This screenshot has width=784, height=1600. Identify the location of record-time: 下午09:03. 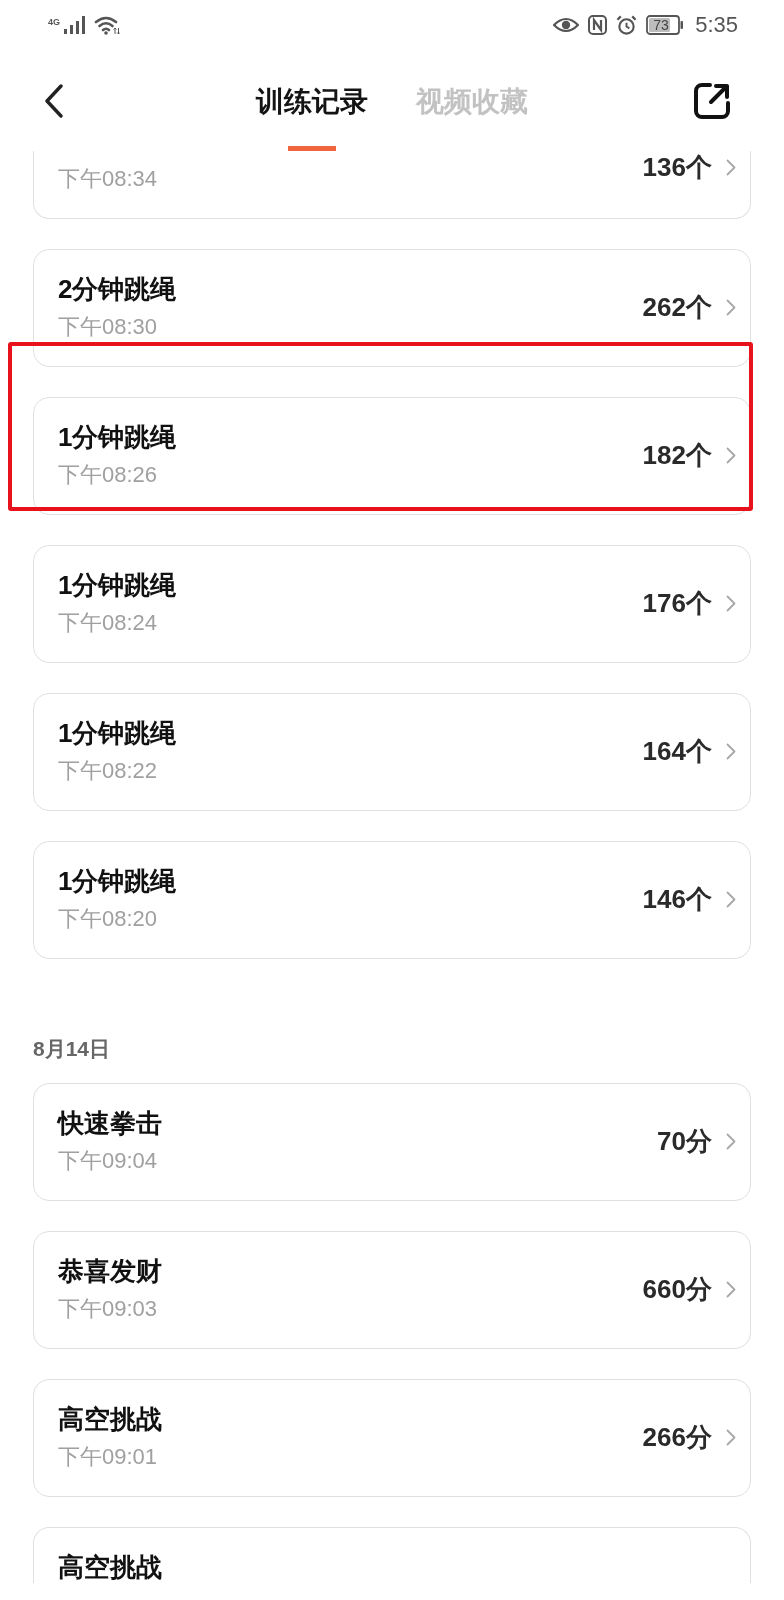
(108, 1309).